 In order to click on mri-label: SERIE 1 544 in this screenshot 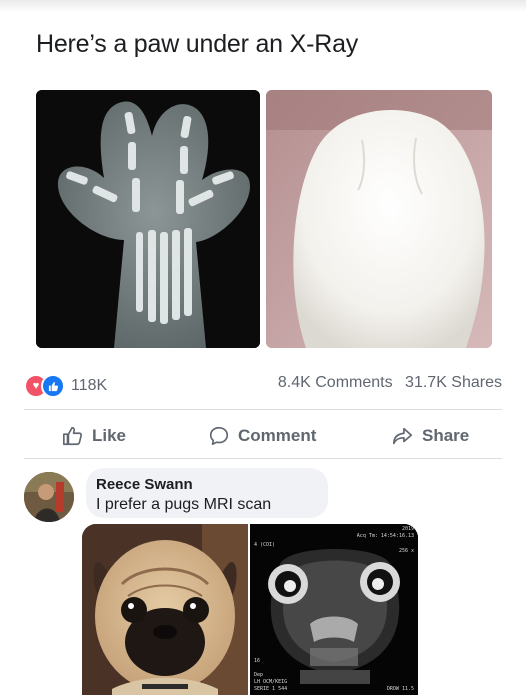, I will do `click(271, 689)`.